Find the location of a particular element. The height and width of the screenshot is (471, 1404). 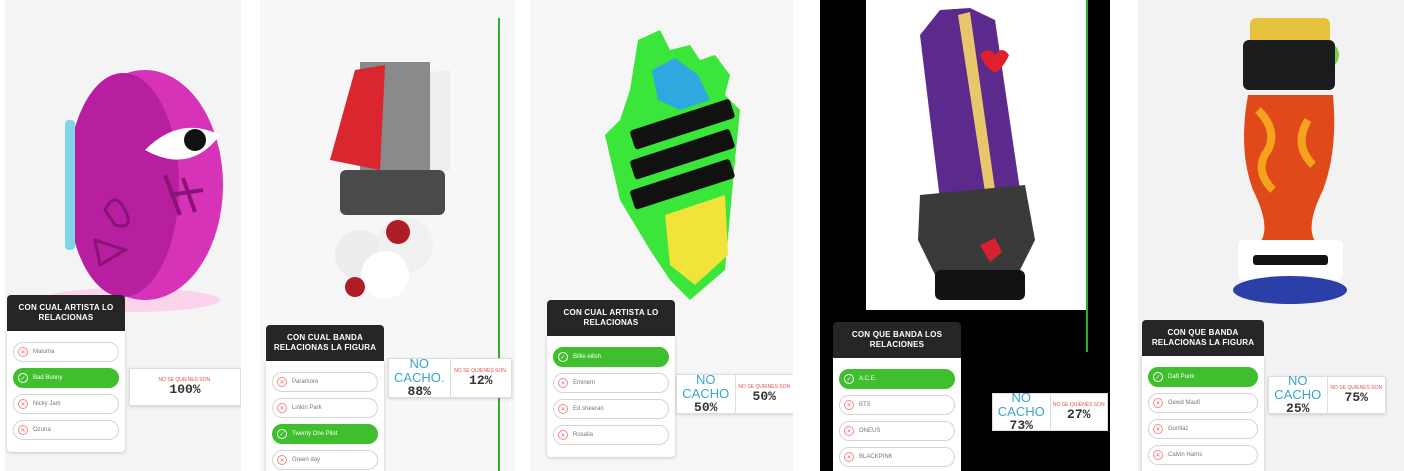

poll-options: ✓ A.C.E. ✕ BTS ✕ ONEUS ✕ BLACKPINK is located at coordinates (897, 414).